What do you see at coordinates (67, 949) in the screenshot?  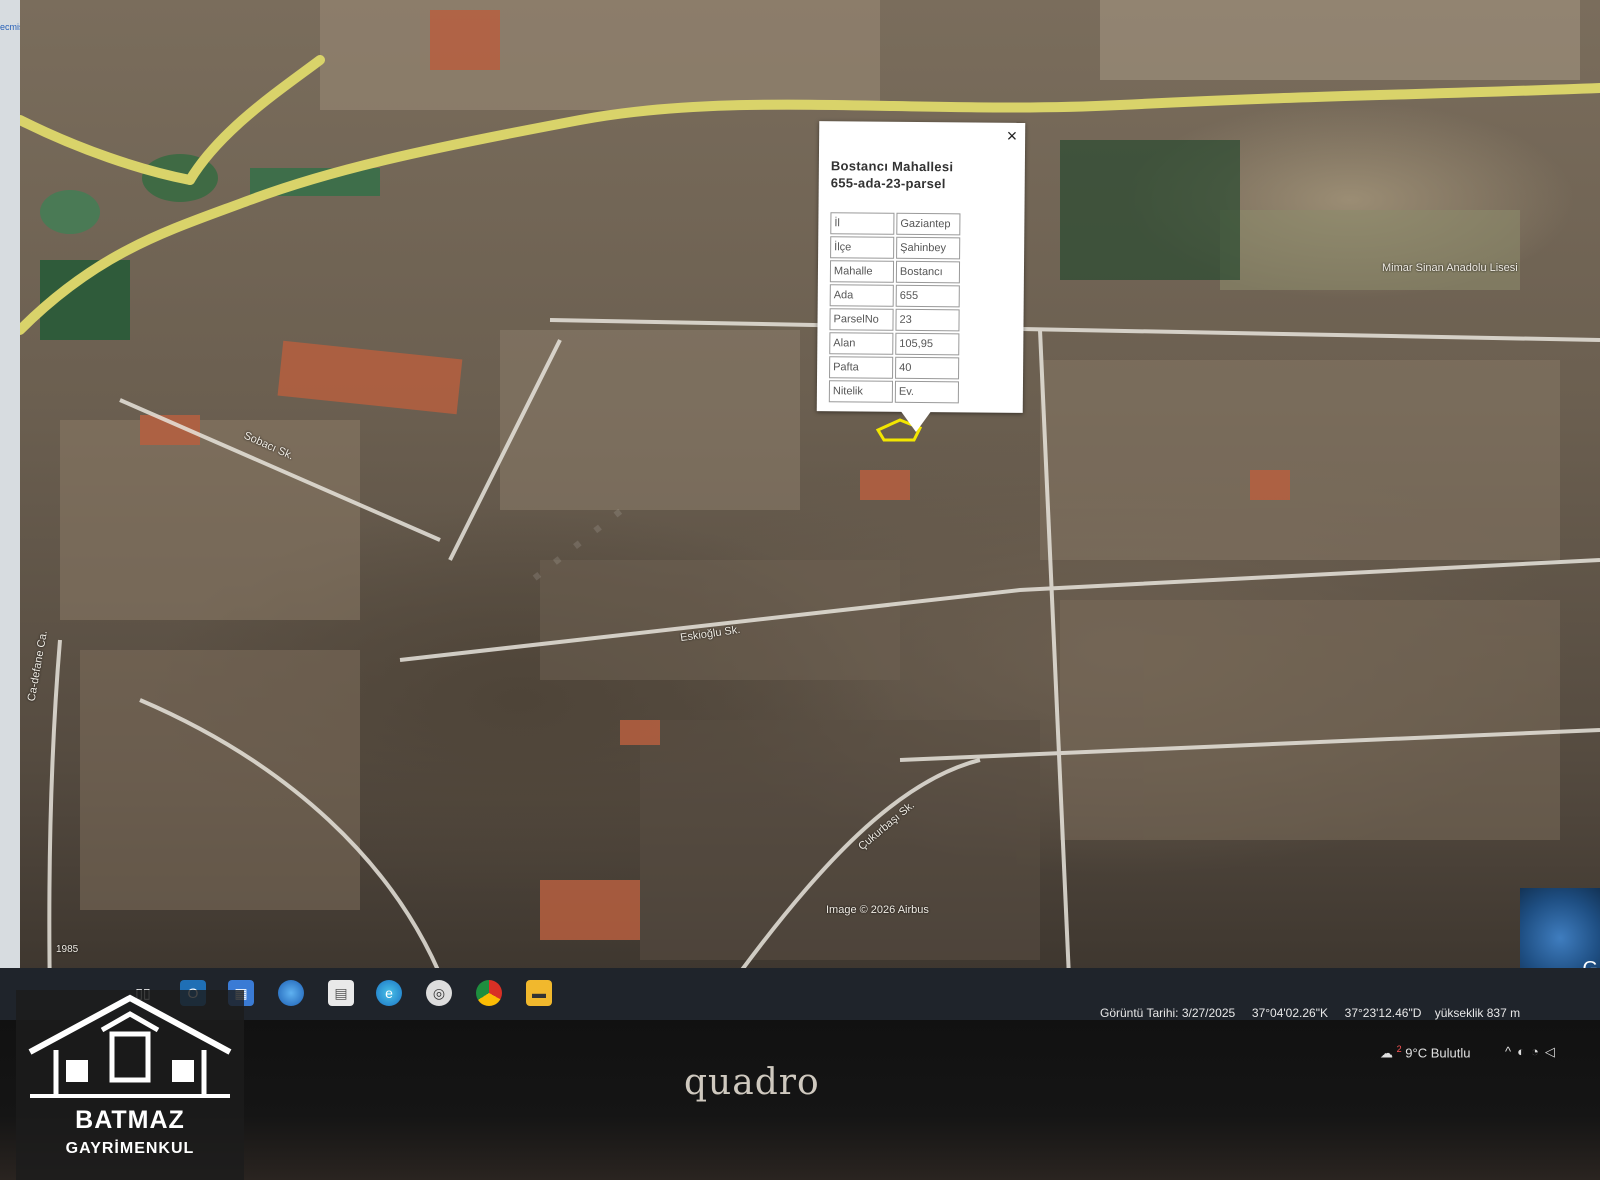 I see `history-year: 1985` at bounding box center [67, 949].